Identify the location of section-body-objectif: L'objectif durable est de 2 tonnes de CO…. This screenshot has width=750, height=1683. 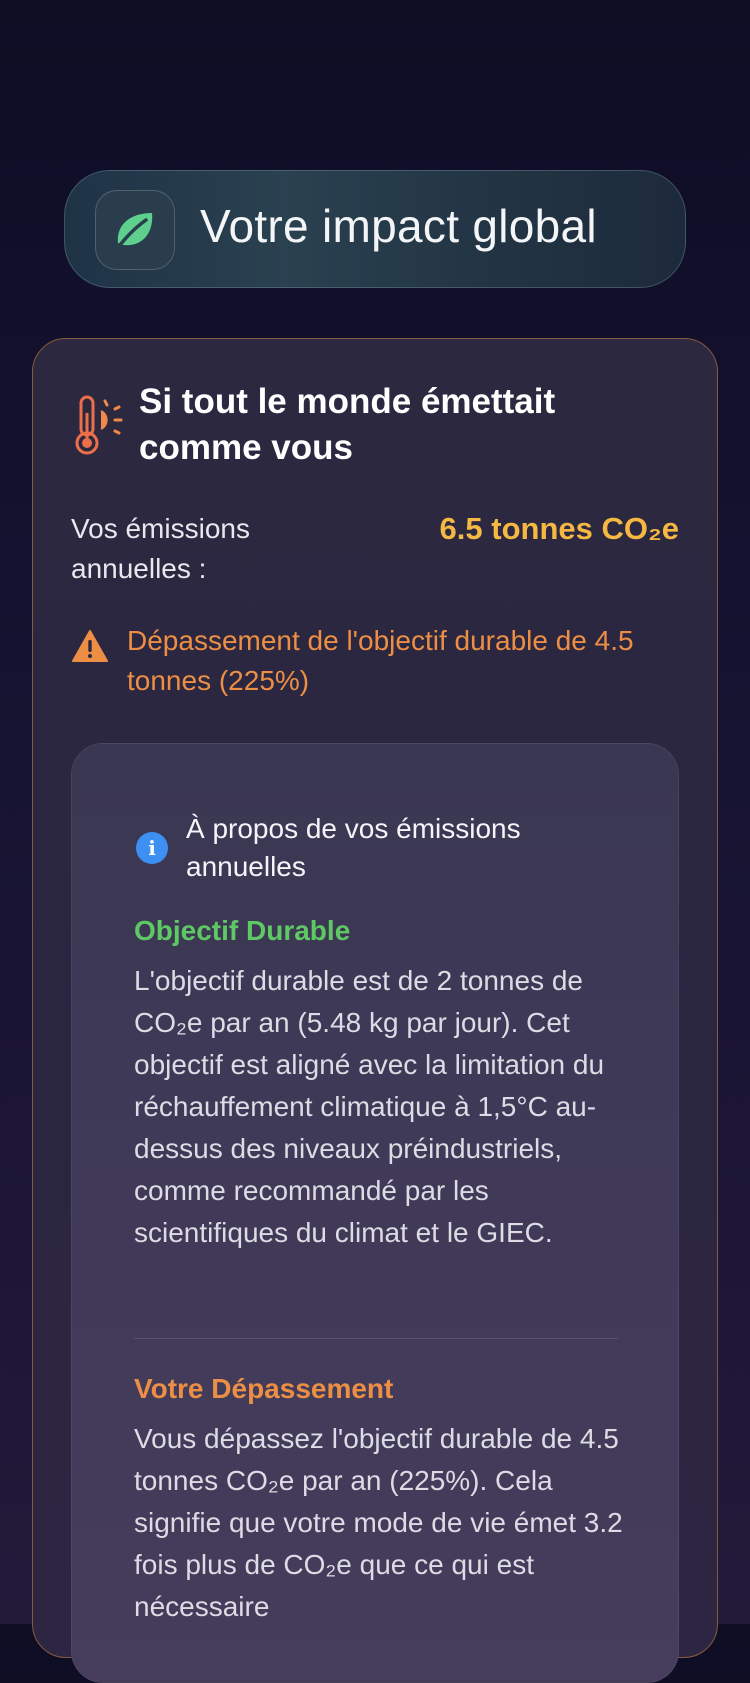
(369, 1106).